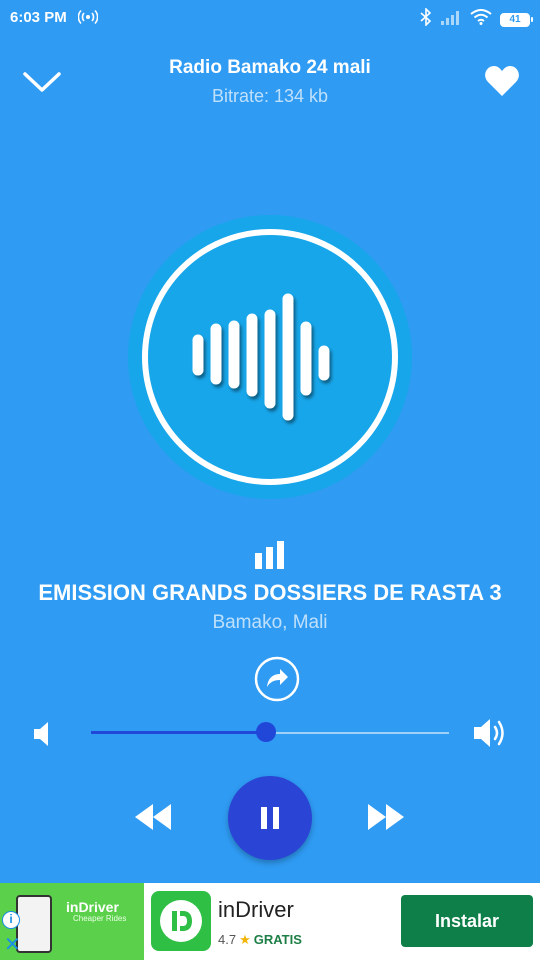  I want to click on favorite-button, so click(502, 81).